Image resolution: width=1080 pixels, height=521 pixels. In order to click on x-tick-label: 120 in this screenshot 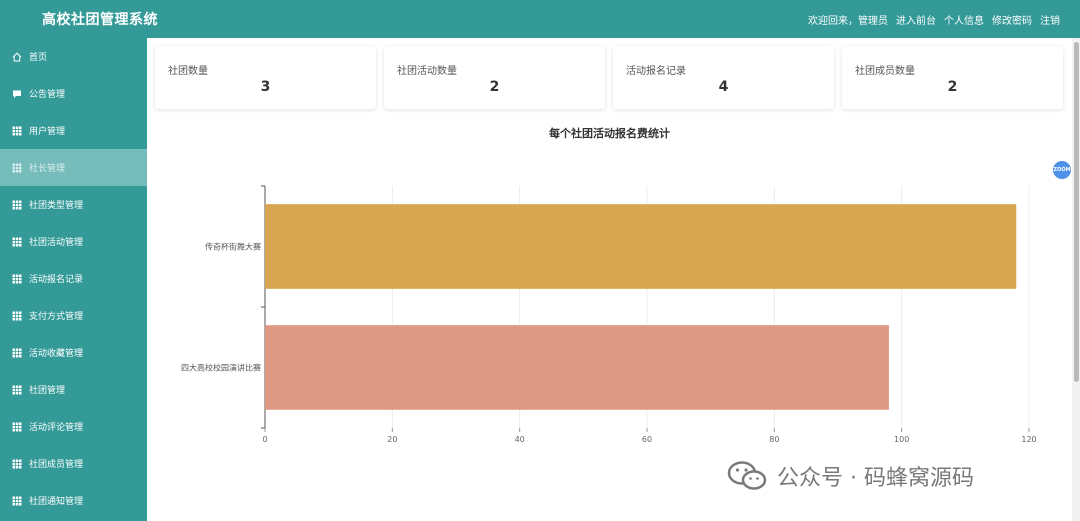, I will do `click(1028, 439)`.